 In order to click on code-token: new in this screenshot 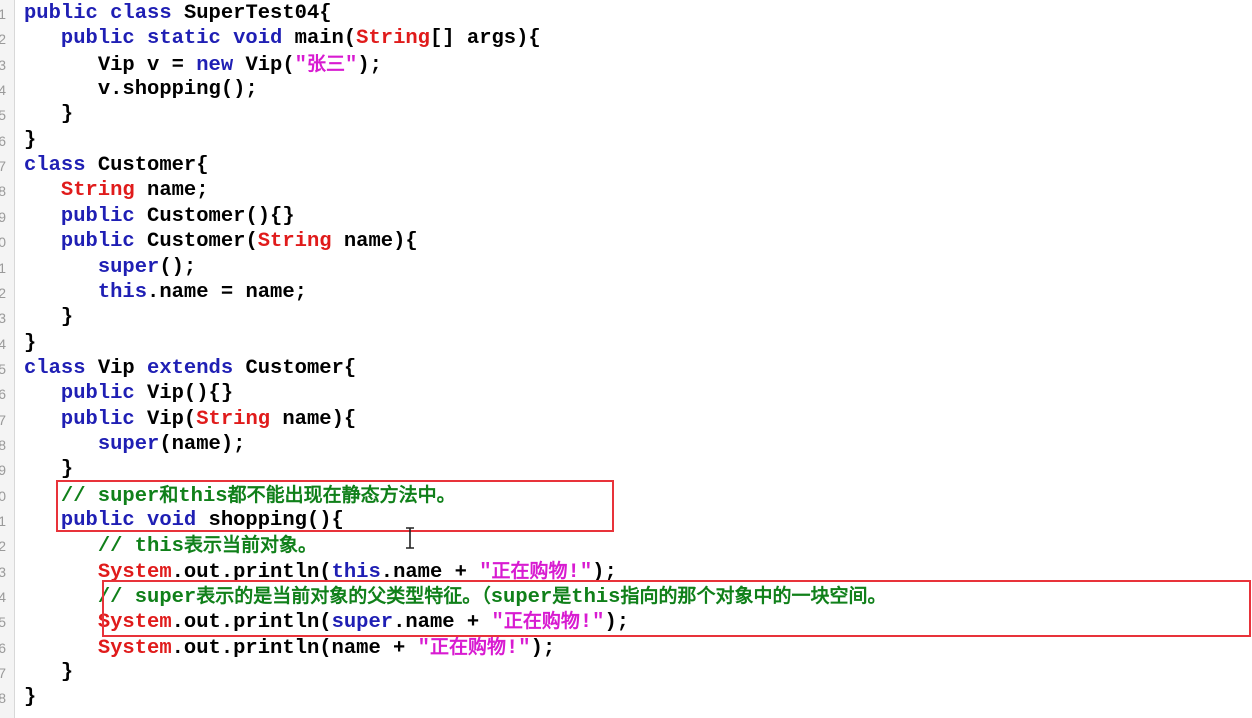, I will do `click(221, 65)`.